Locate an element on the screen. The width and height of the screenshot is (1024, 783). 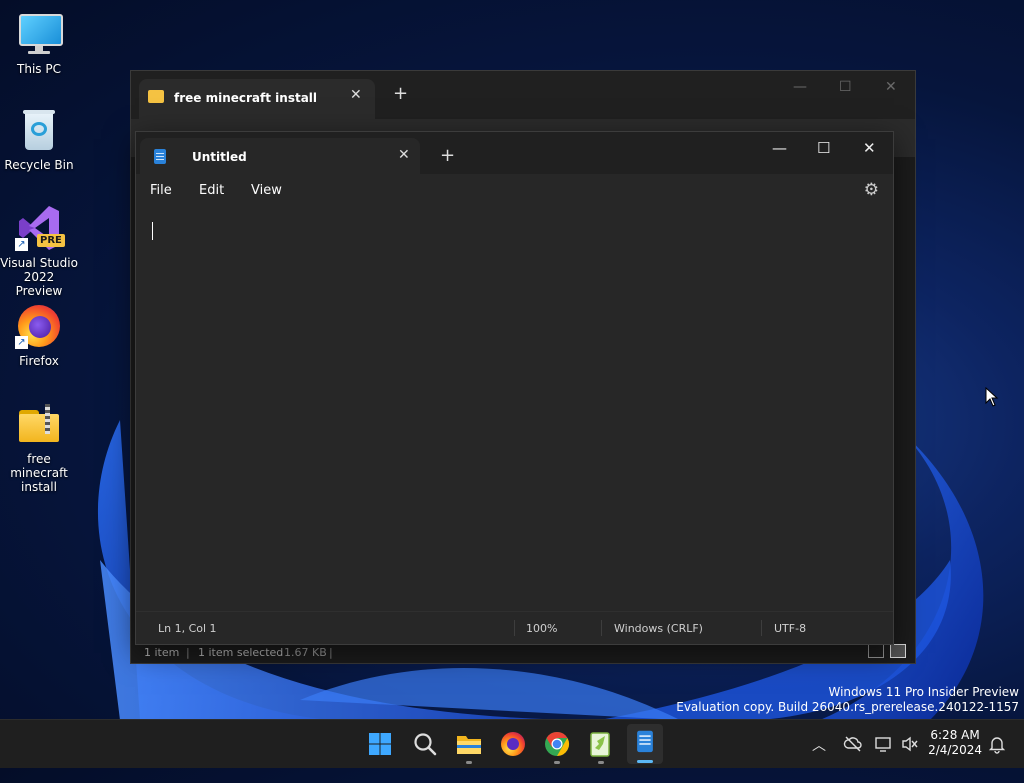
preview-badge: PRE is located at coordinates (51, 240).